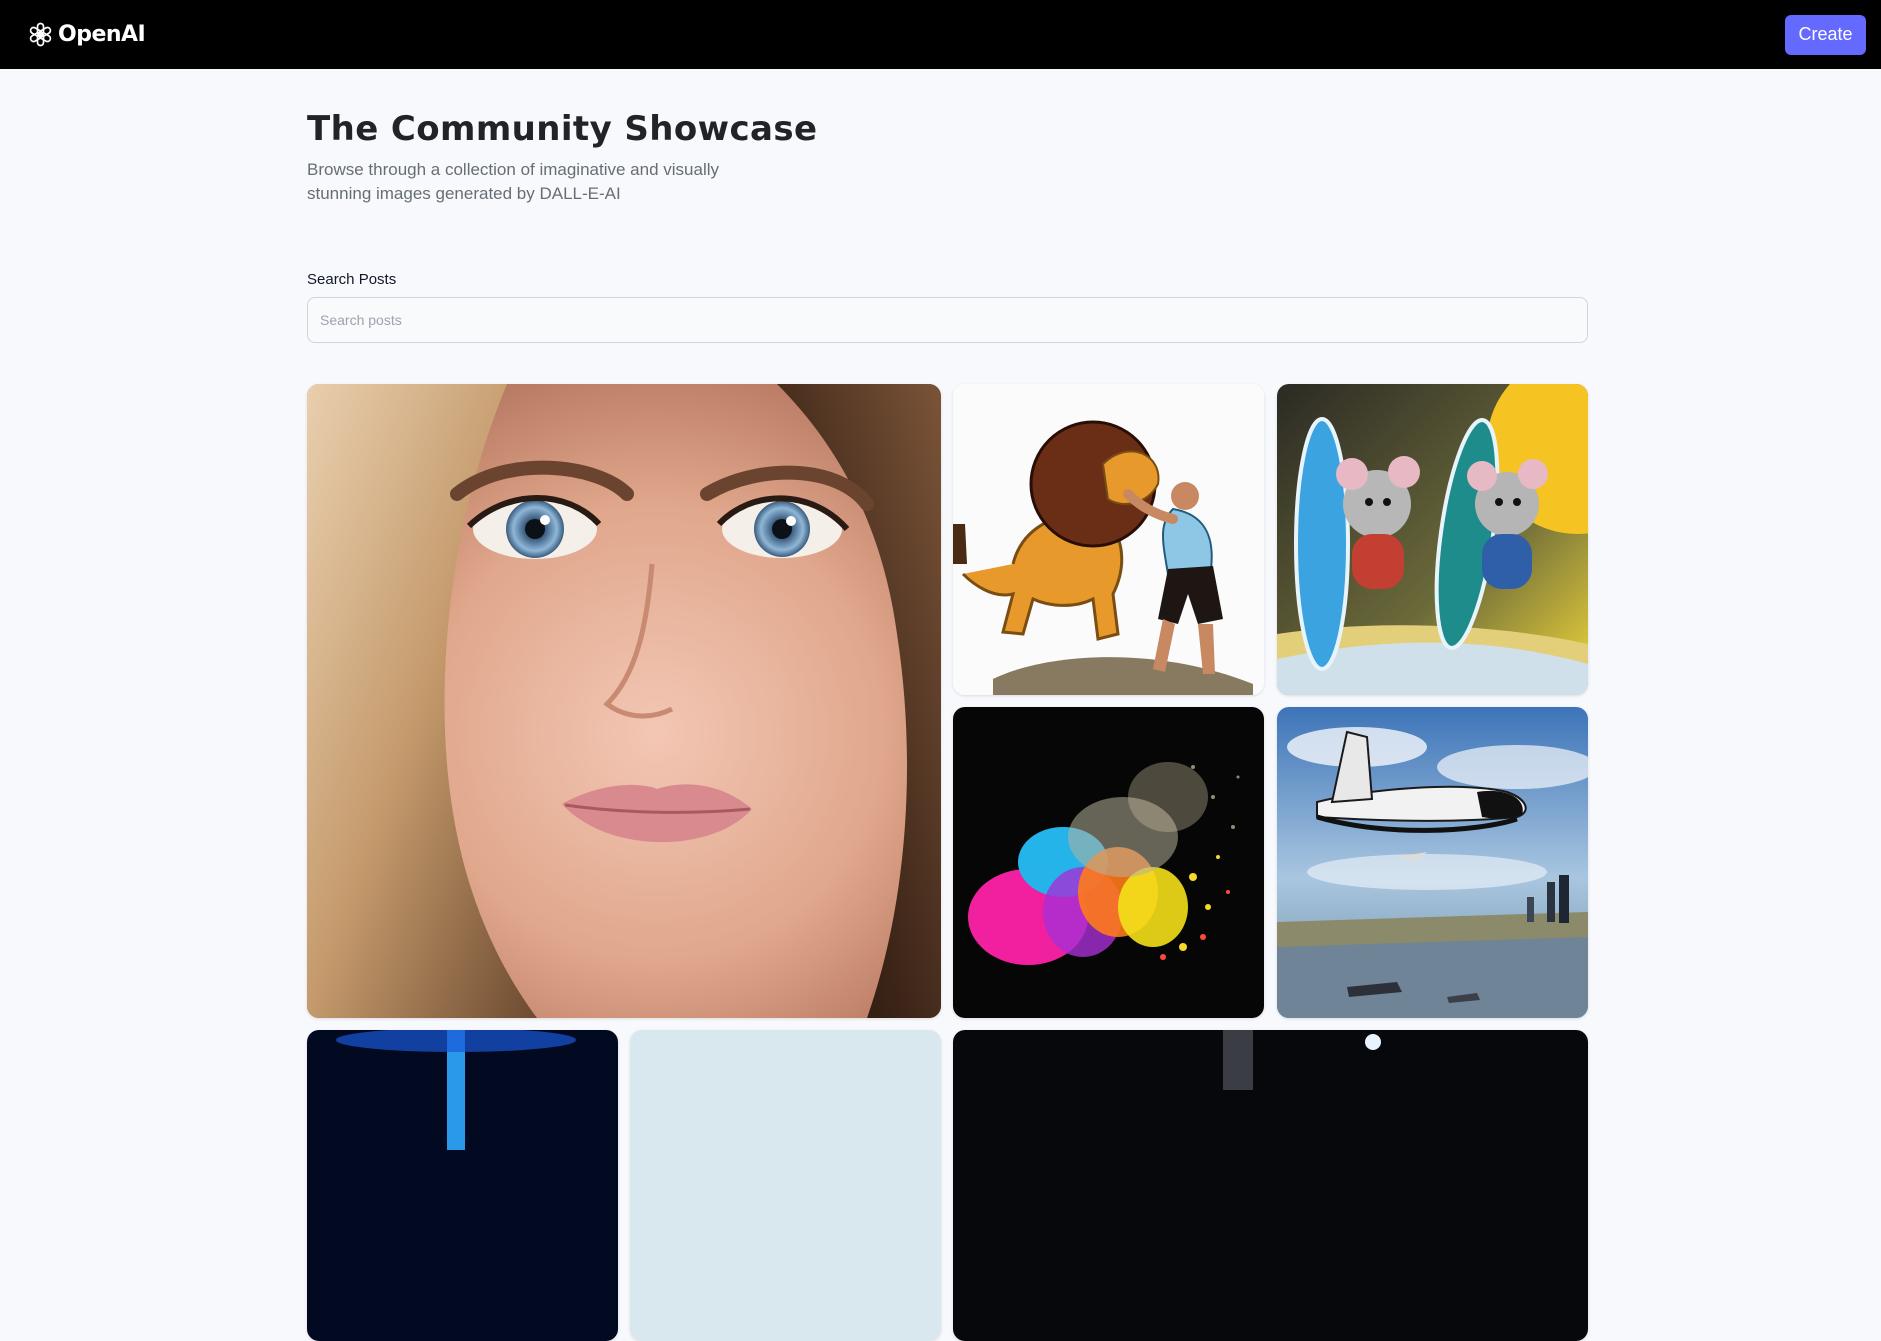 The image size is (1881, 1341). I want to click on gallery-card-night, so click(1270, 1185).